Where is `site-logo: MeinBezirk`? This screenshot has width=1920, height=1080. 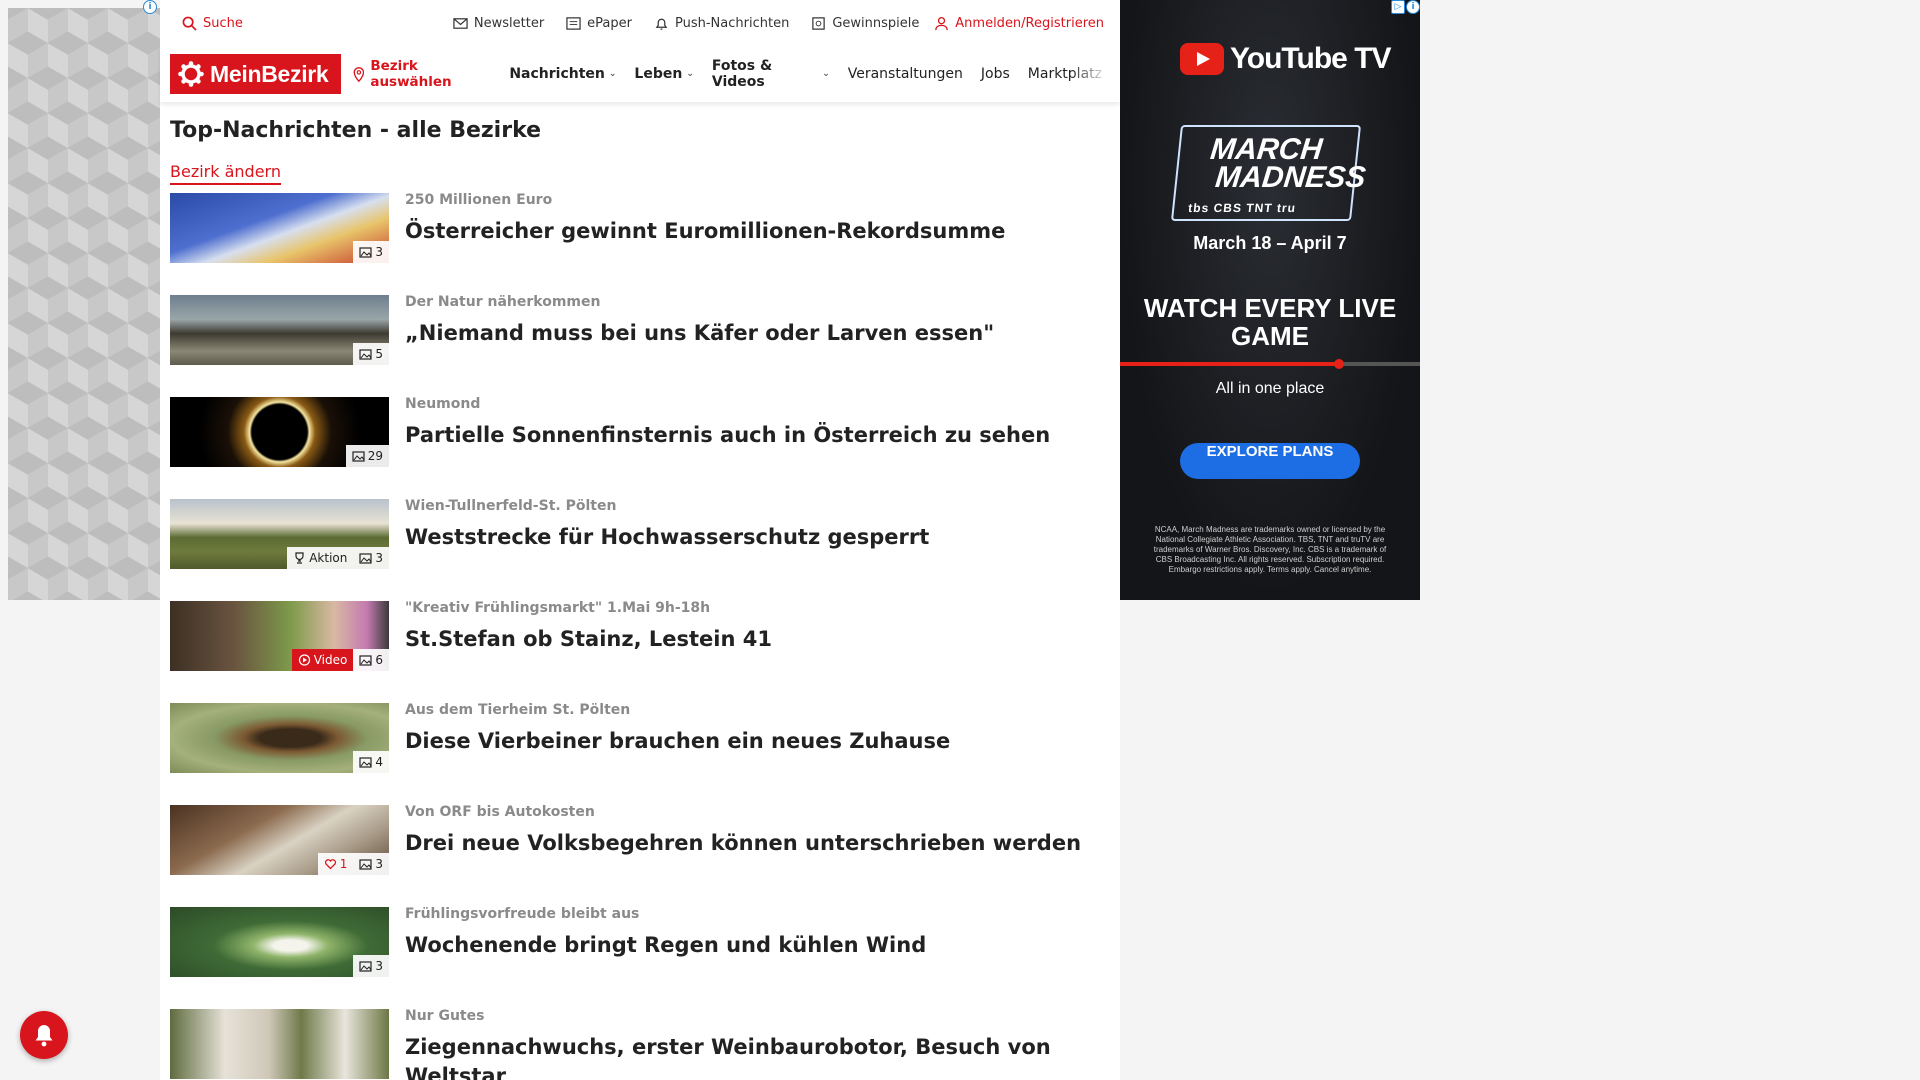 site-logo: MeinBezirk is located at coordinates (255, 74).